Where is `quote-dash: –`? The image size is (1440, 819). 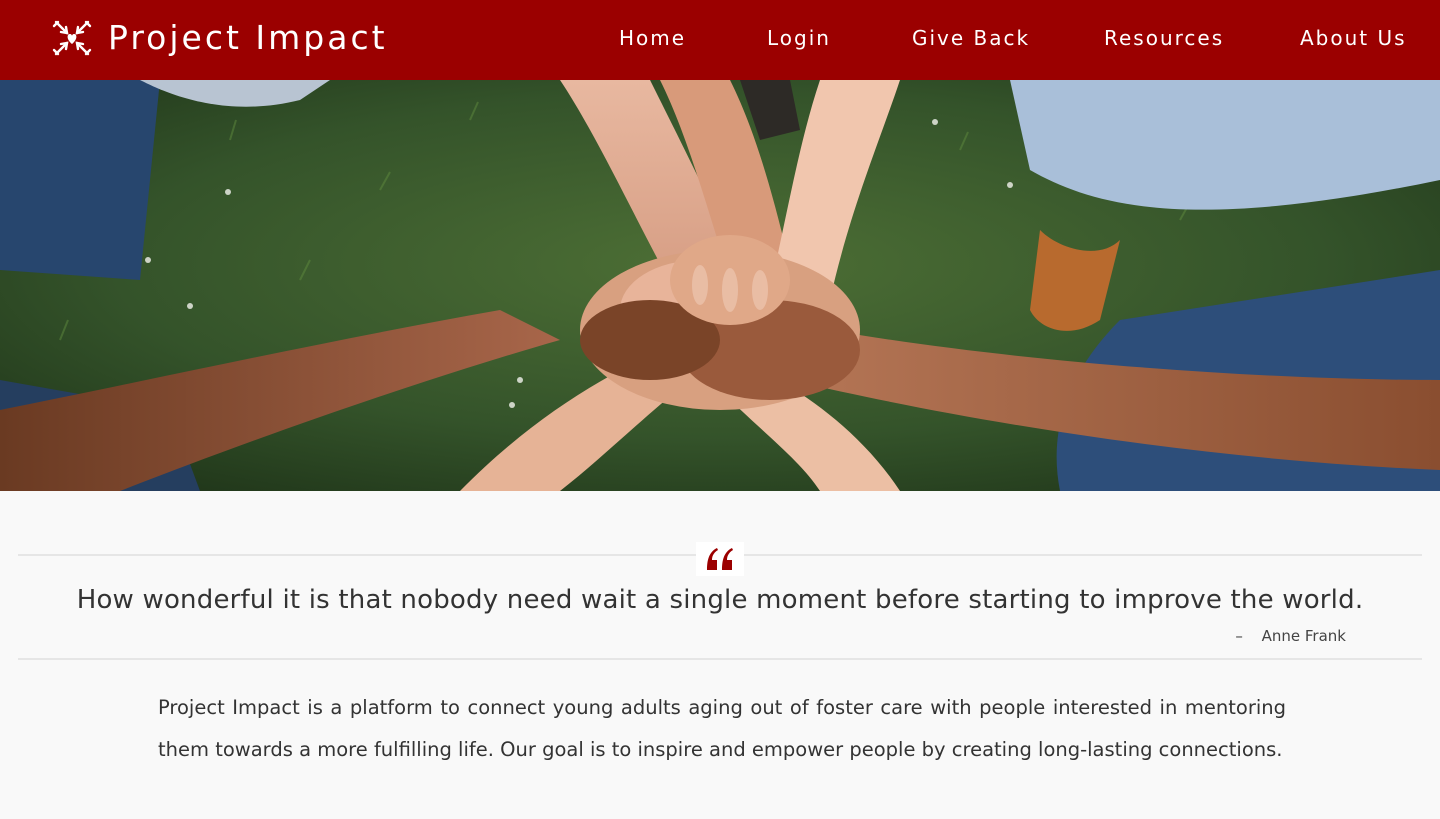
quote-dash: – is located at coordinates (1239, 636).